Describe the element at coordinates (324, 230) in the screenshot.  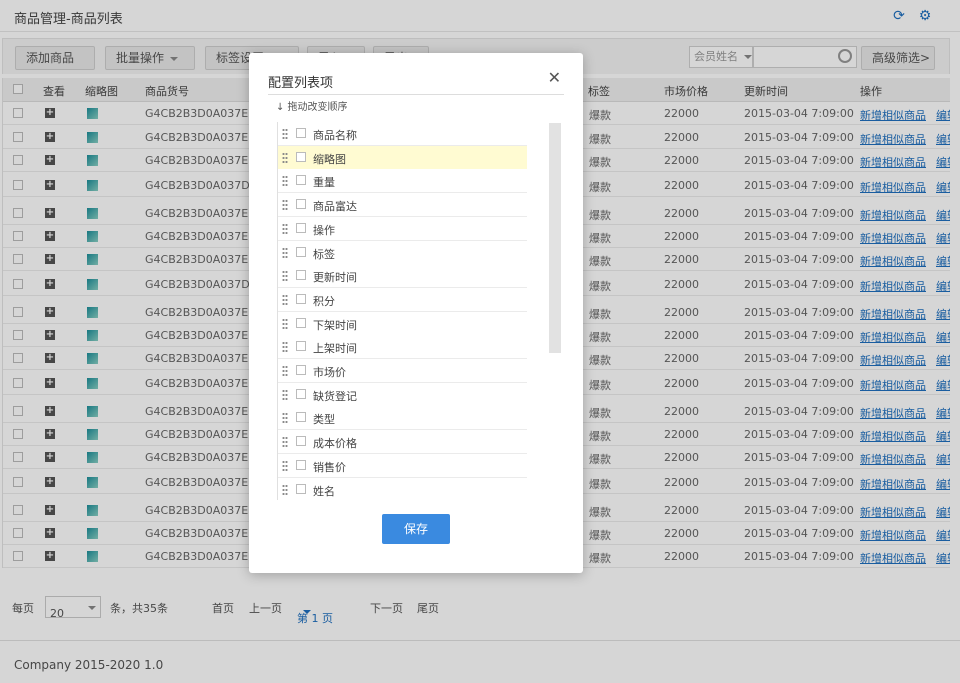
I see `column-item-label: 操作` at that location.